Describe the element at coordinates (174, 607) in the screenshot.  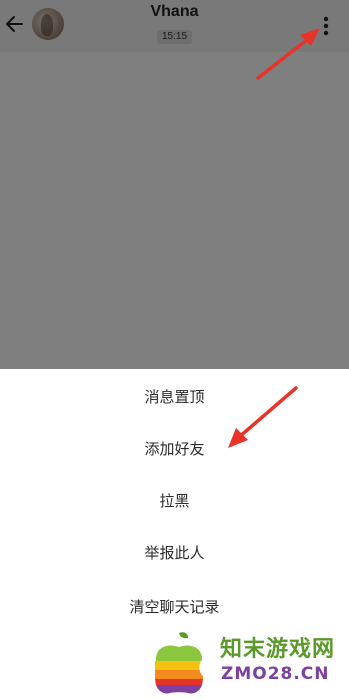
I see `menu-item-clear-history: 清空聊天记录` at that location.